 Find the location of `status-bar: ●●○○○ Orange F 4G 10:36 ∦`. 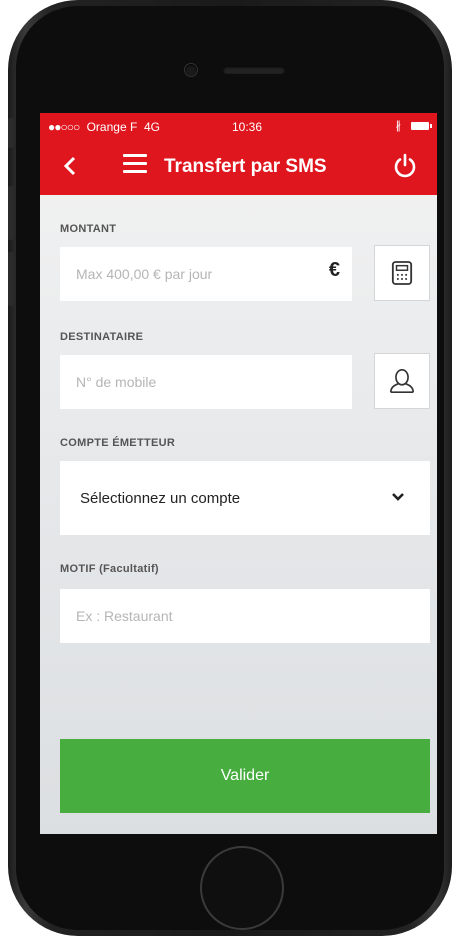

status-bar: ●●○○○ Orange F 4G 10:36 ∦ is located at coordinates (238, 126).